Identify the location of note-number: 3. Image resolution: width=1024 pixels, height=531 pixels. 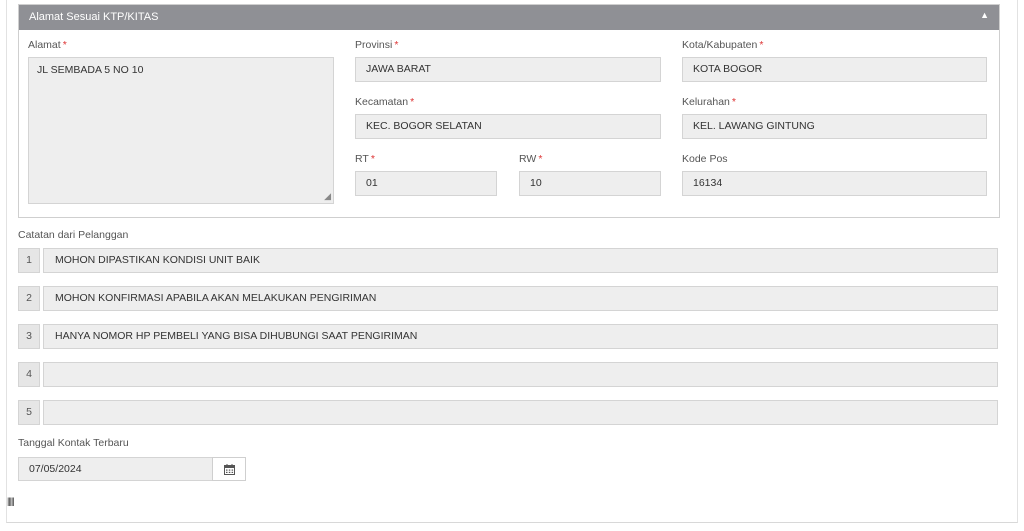
(29, 336).